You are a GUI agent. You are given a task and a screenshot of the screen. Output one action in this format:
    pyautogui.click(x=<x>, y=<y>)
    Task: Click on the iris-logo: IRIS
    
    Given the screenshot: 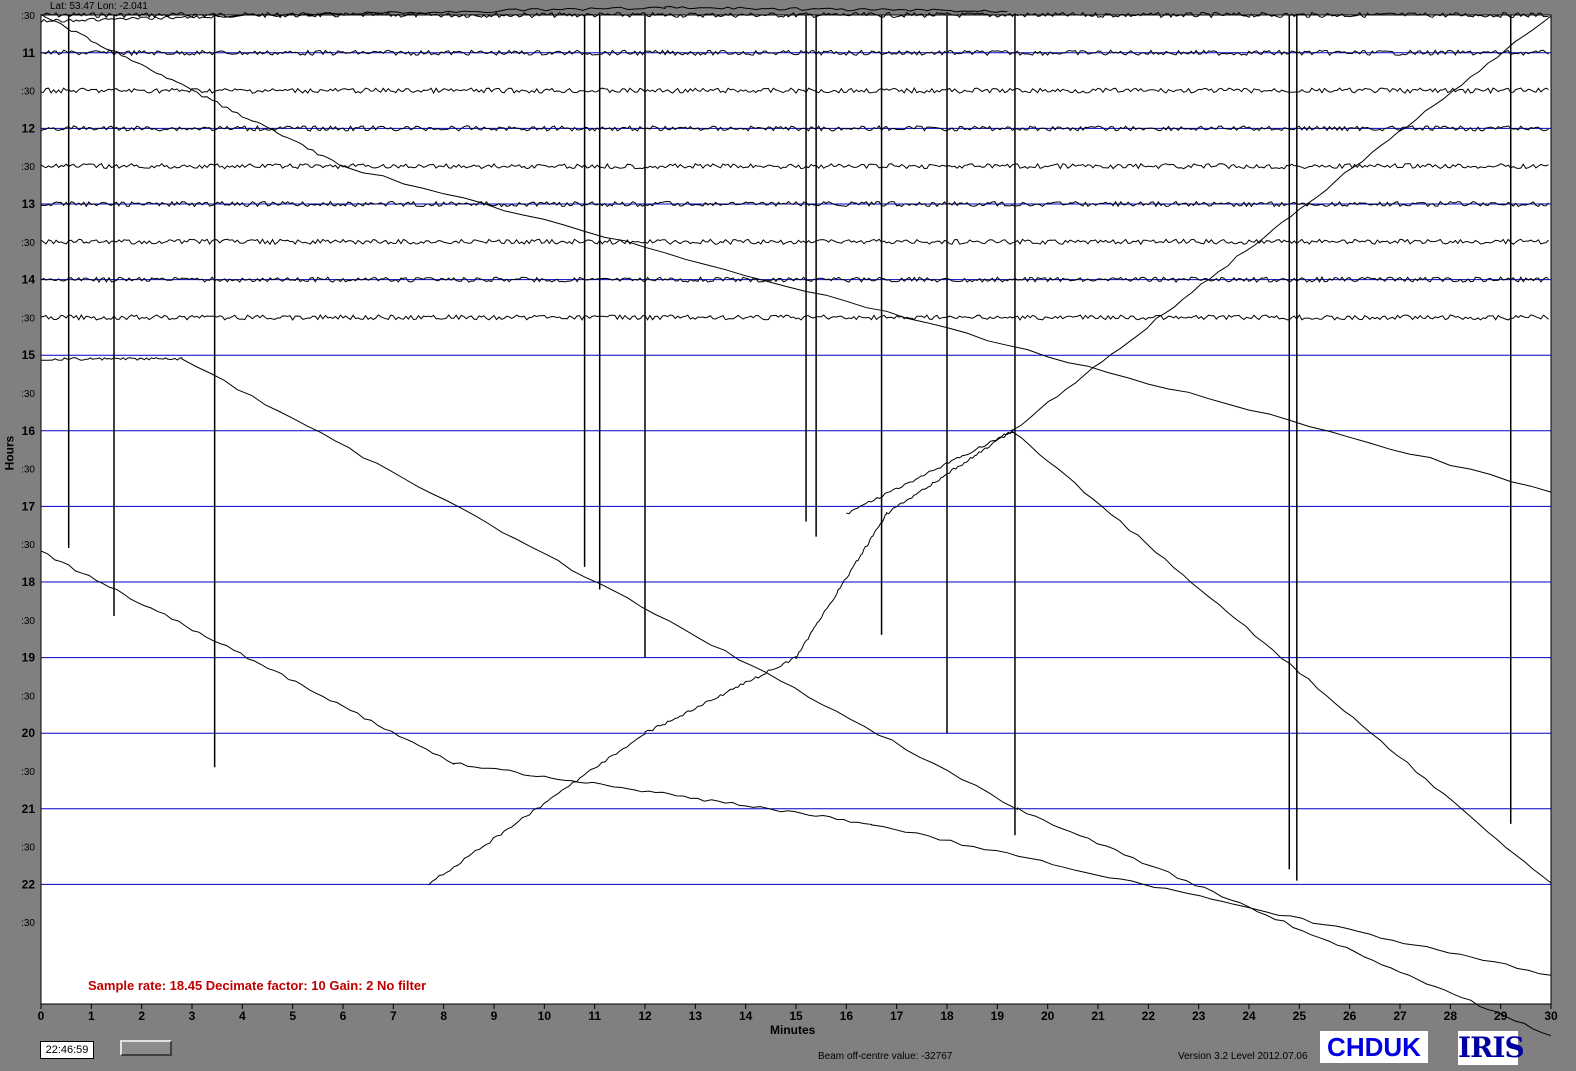 What is the action you would take?
    pyautogui.click(x=1491, y=1048)
    